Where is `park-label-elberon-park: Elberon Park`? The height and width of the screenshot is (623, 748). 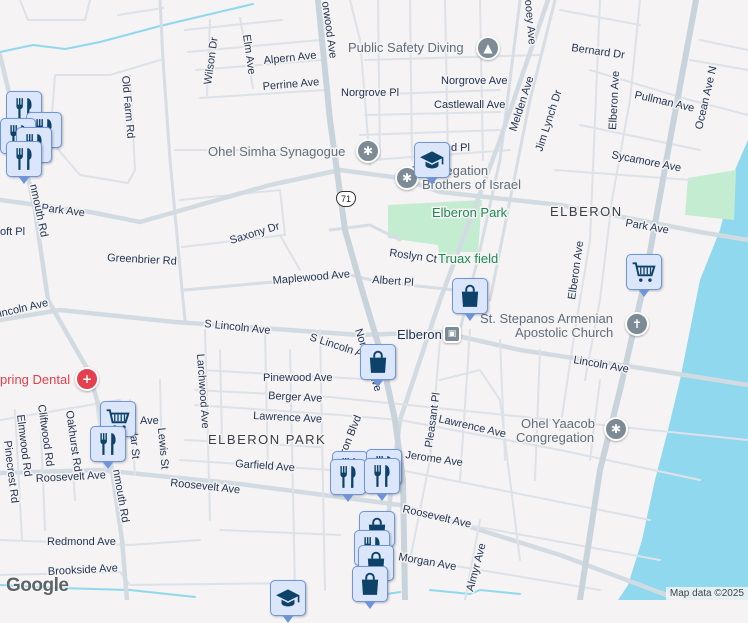
park-label-elberon-park: Elberon Park is located at coordinates (470, 213).